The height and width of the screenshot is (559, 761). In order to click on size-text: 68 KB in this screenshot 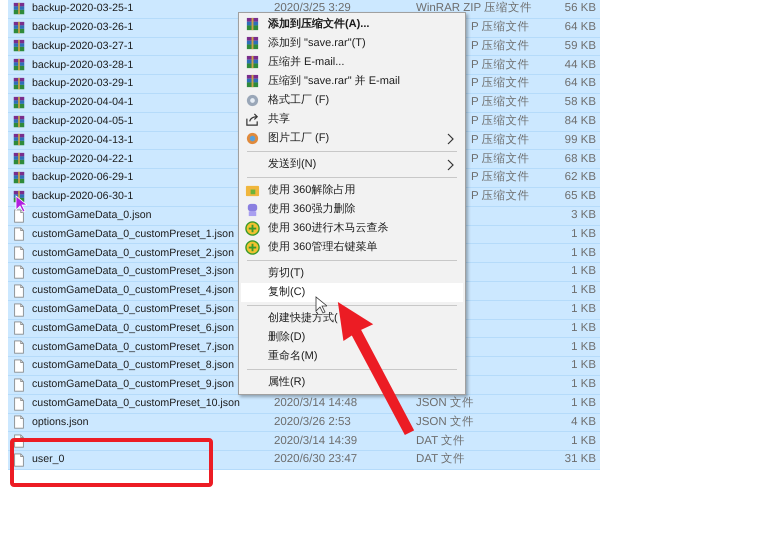, I will do `click(580, 158)`.